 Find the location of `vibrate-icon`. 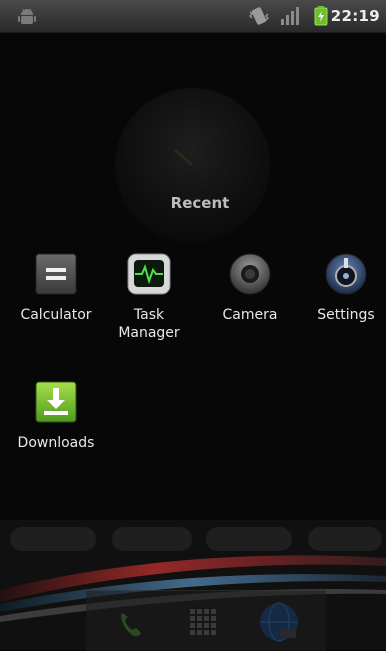

vibrate-icon is located at coordinates (259, 16).